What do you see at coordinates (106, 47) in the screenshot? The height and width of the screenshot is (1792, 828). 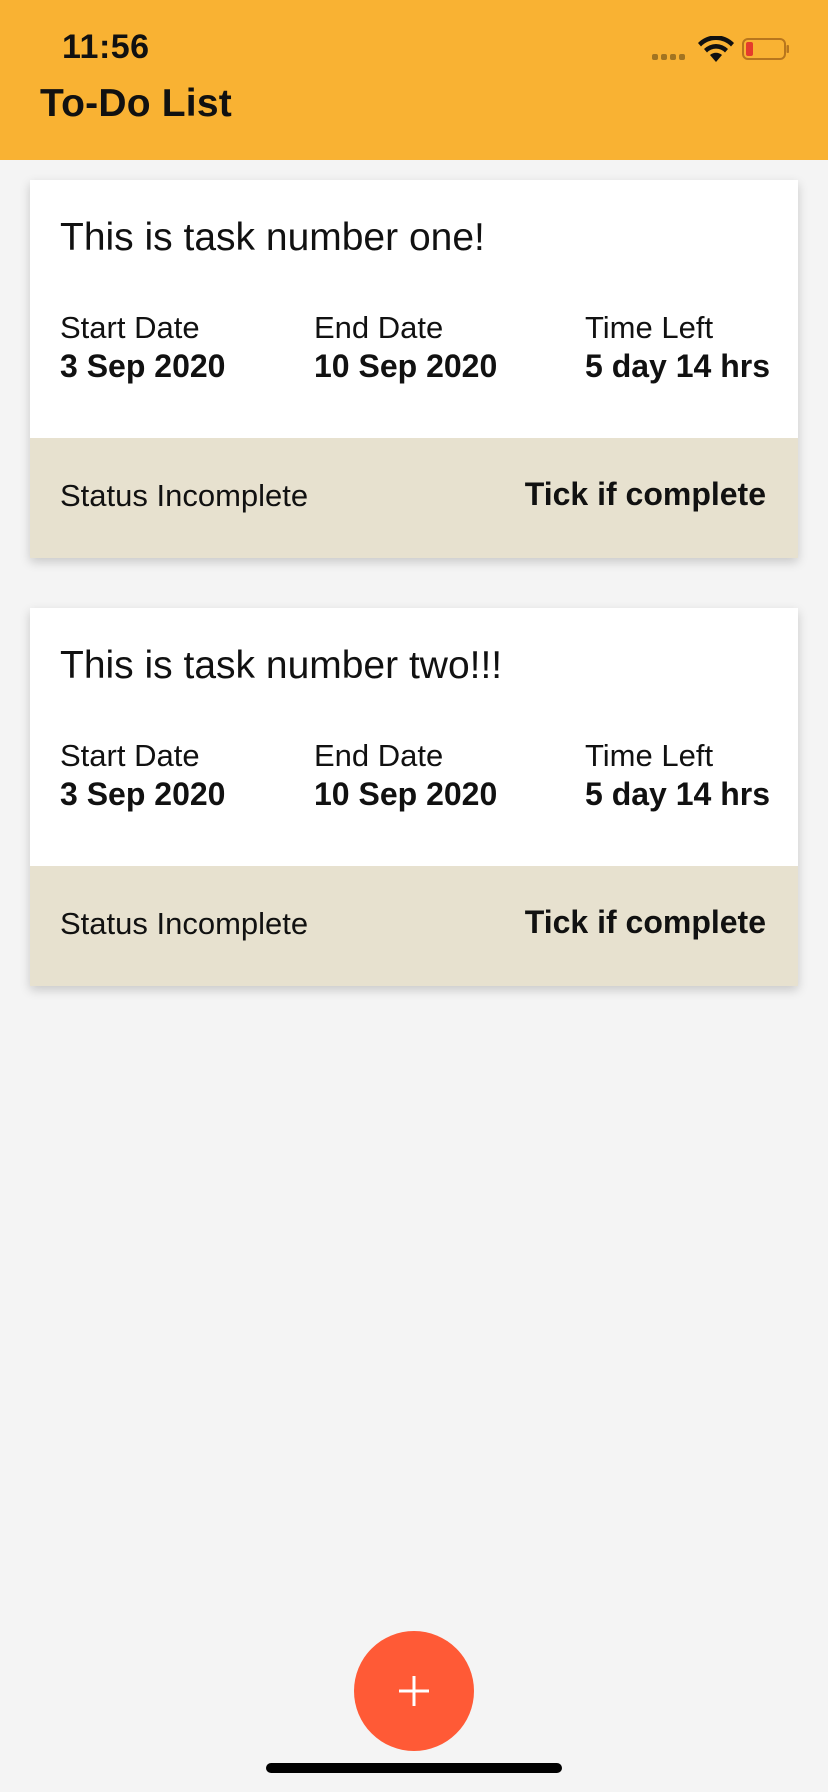 I see `status-bar-time: 11:56` at bounding box center [106, 47].